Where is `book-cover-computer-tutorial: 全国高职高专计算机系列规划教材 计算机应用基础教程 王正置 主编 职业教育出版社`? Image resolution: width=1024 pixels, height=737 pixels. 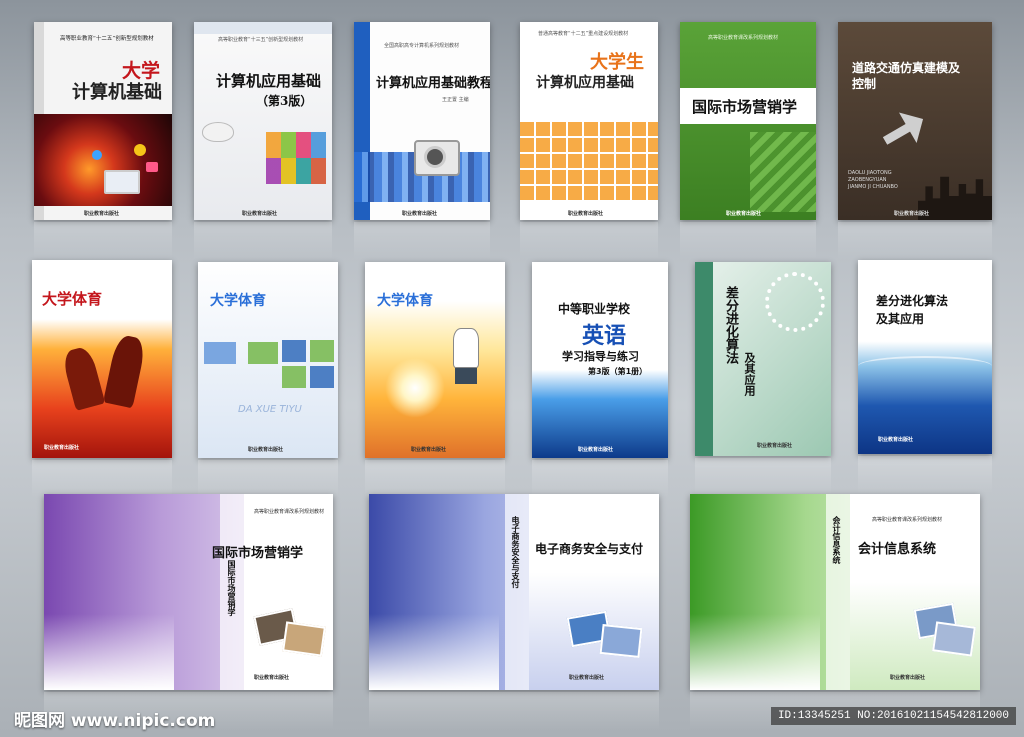 book-cover-computer-tutorial: 全国高职高专计算机系列规划教材 计算机应用基础教程 王正置 主编 职业教育出版社 is located at coordinates (422, 121).